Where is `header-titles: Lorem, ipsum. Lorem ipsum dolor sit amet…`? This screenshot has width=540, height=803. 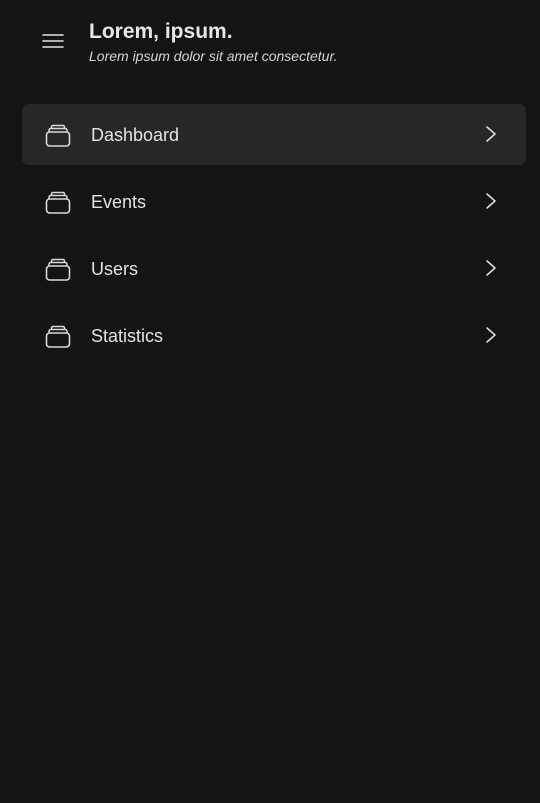
header-titles: Lorem, ipsum. Lorem ipsum dolor sit amet… is located at coordinates (299, 42).